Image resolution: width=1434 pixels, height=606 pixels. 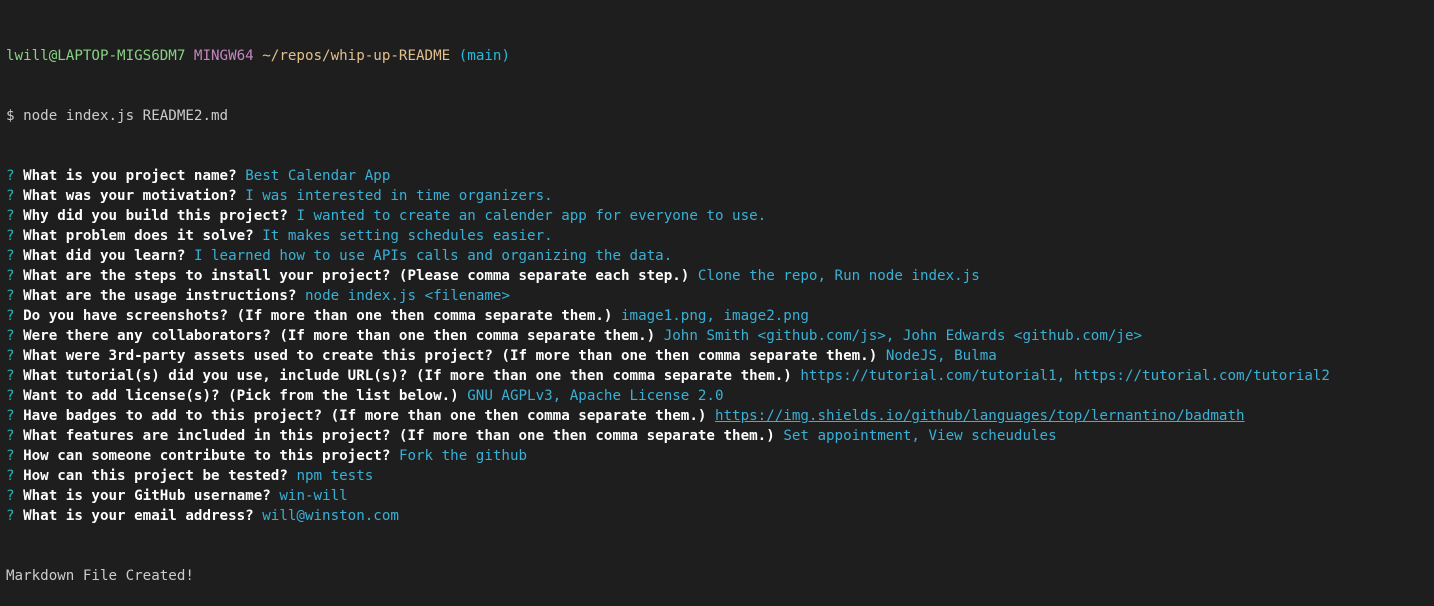 I want to click on answer-text: Fork the github, so click(x=463, y=456).